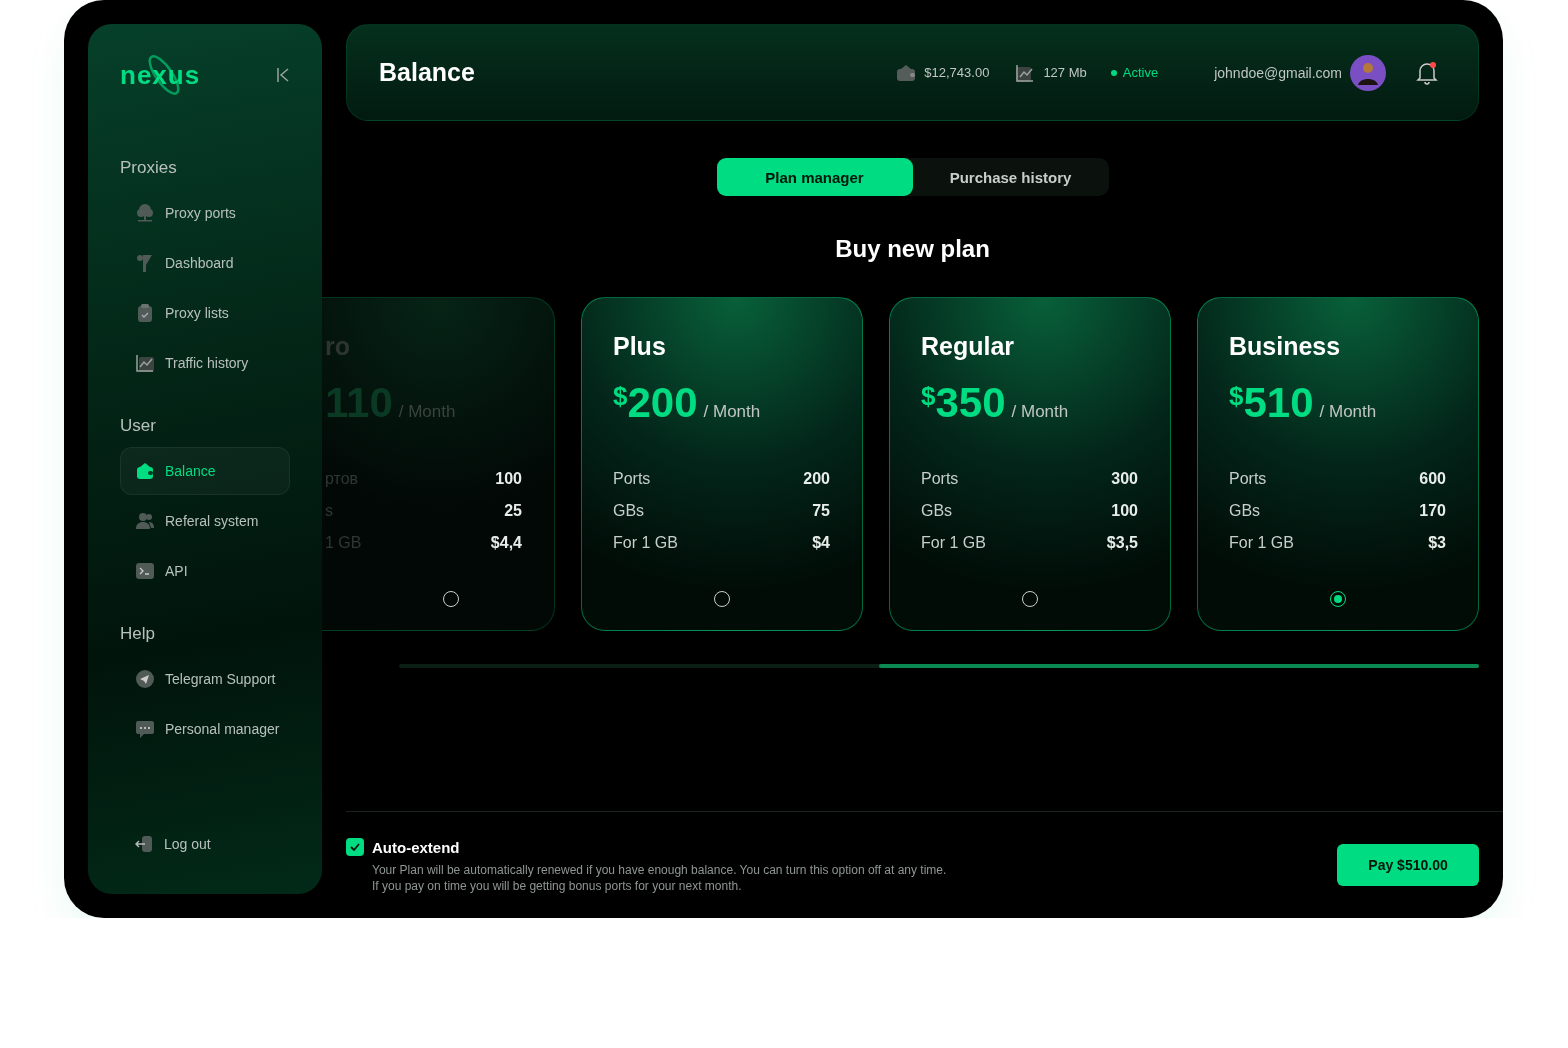 The width and height of the screenshot is (1568, 1048). I want to click on send-icon, so click(145, 679).